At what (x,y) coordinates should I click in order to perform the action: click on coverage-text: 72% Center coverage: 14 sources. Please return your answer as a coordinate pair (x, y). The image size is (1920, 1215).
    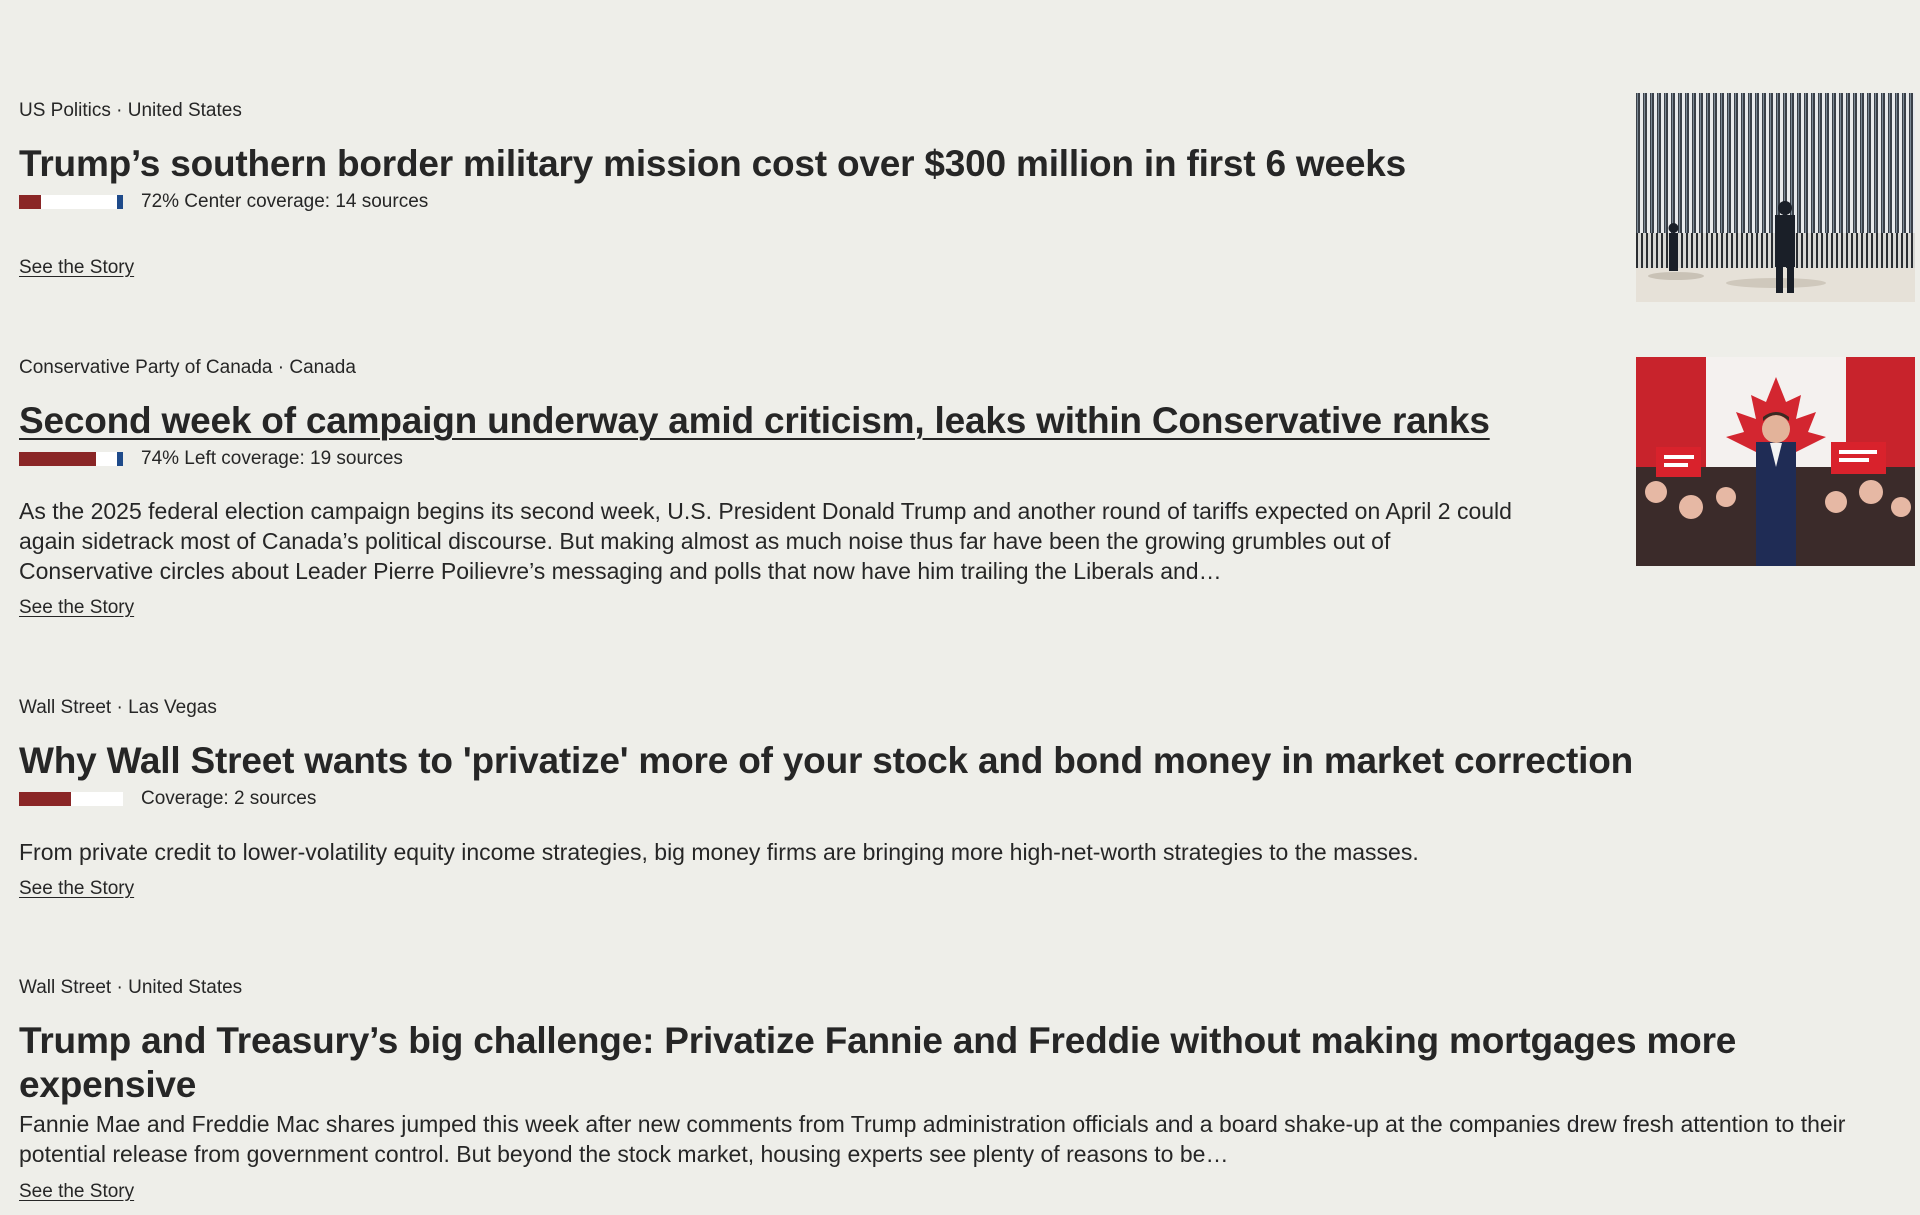
    Looking at the image, I should click on (285, 201).